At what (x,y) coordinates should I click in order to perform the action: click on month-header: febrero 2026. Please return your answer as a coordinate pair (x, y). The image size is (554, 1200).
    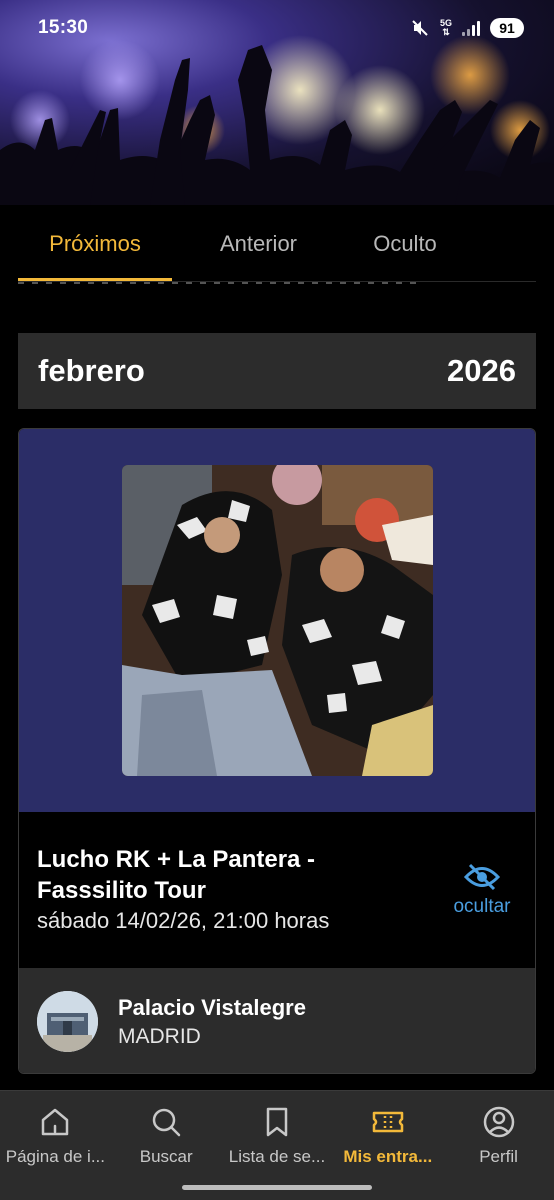
    Looking at the image, I should click on (277, 371).